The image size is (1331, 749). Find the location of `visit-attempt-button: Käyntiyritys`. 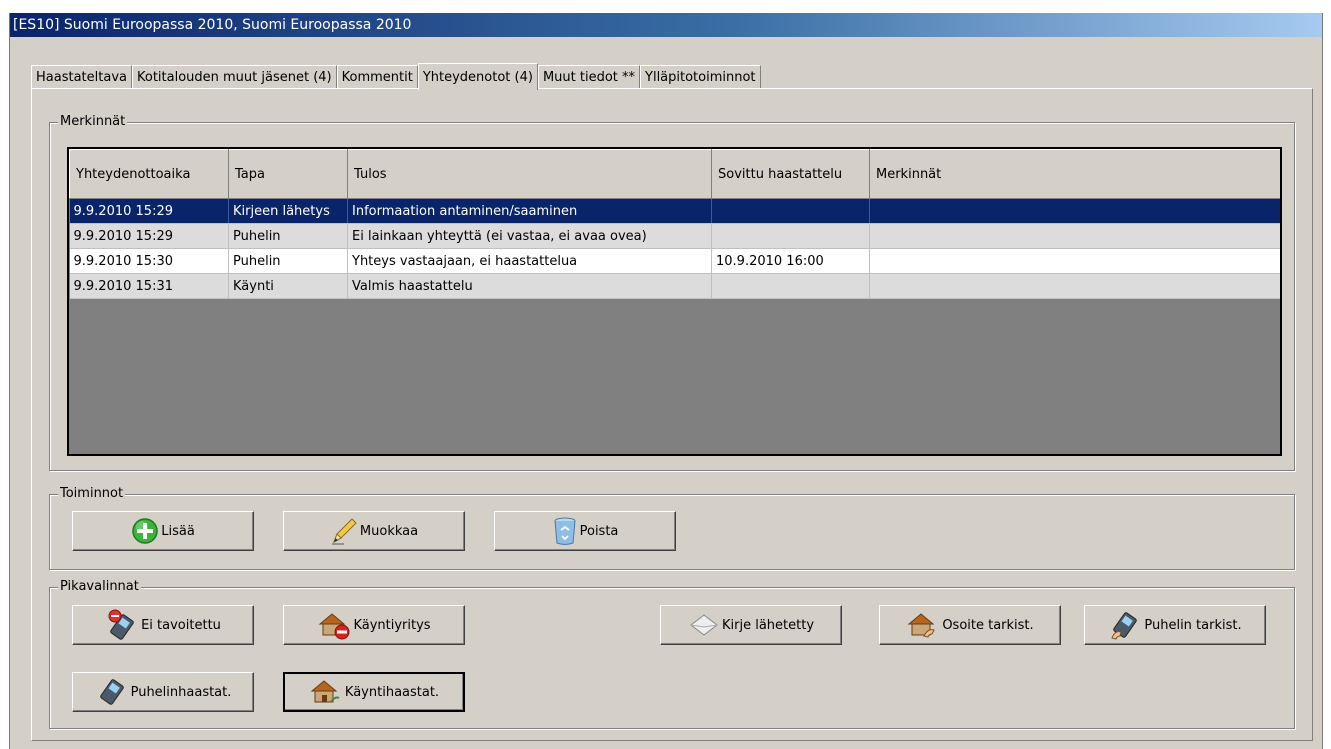

visit-attempt-button: Käyntiyritys is located at coordinates (374, 625).